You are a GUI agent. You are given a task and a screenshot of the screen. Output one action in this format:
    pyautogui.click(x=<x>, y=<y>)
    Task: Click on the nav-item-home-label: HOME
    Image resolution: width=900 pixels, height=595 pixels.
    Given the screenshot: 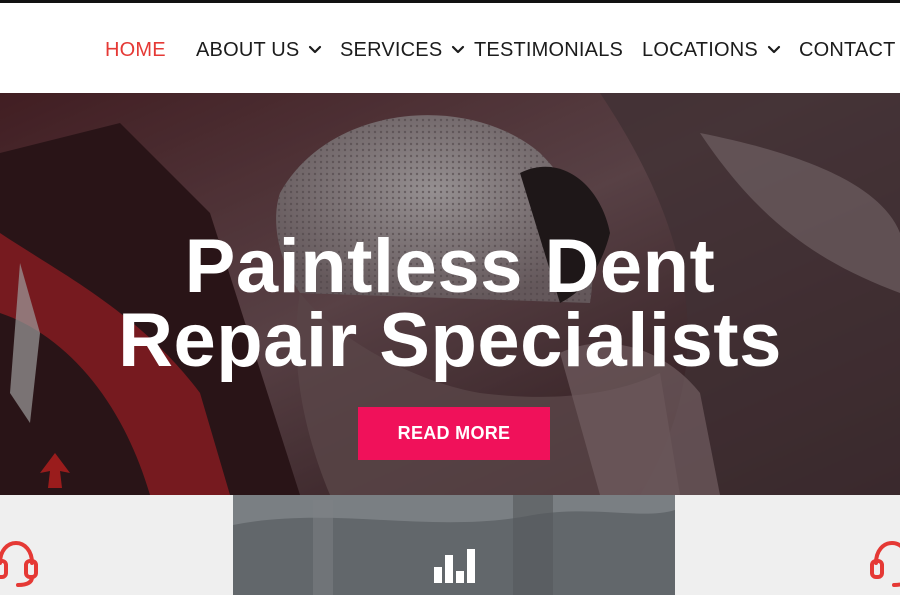 What is the action you would take?
    pyautogui.click(x=135, y=49)
    